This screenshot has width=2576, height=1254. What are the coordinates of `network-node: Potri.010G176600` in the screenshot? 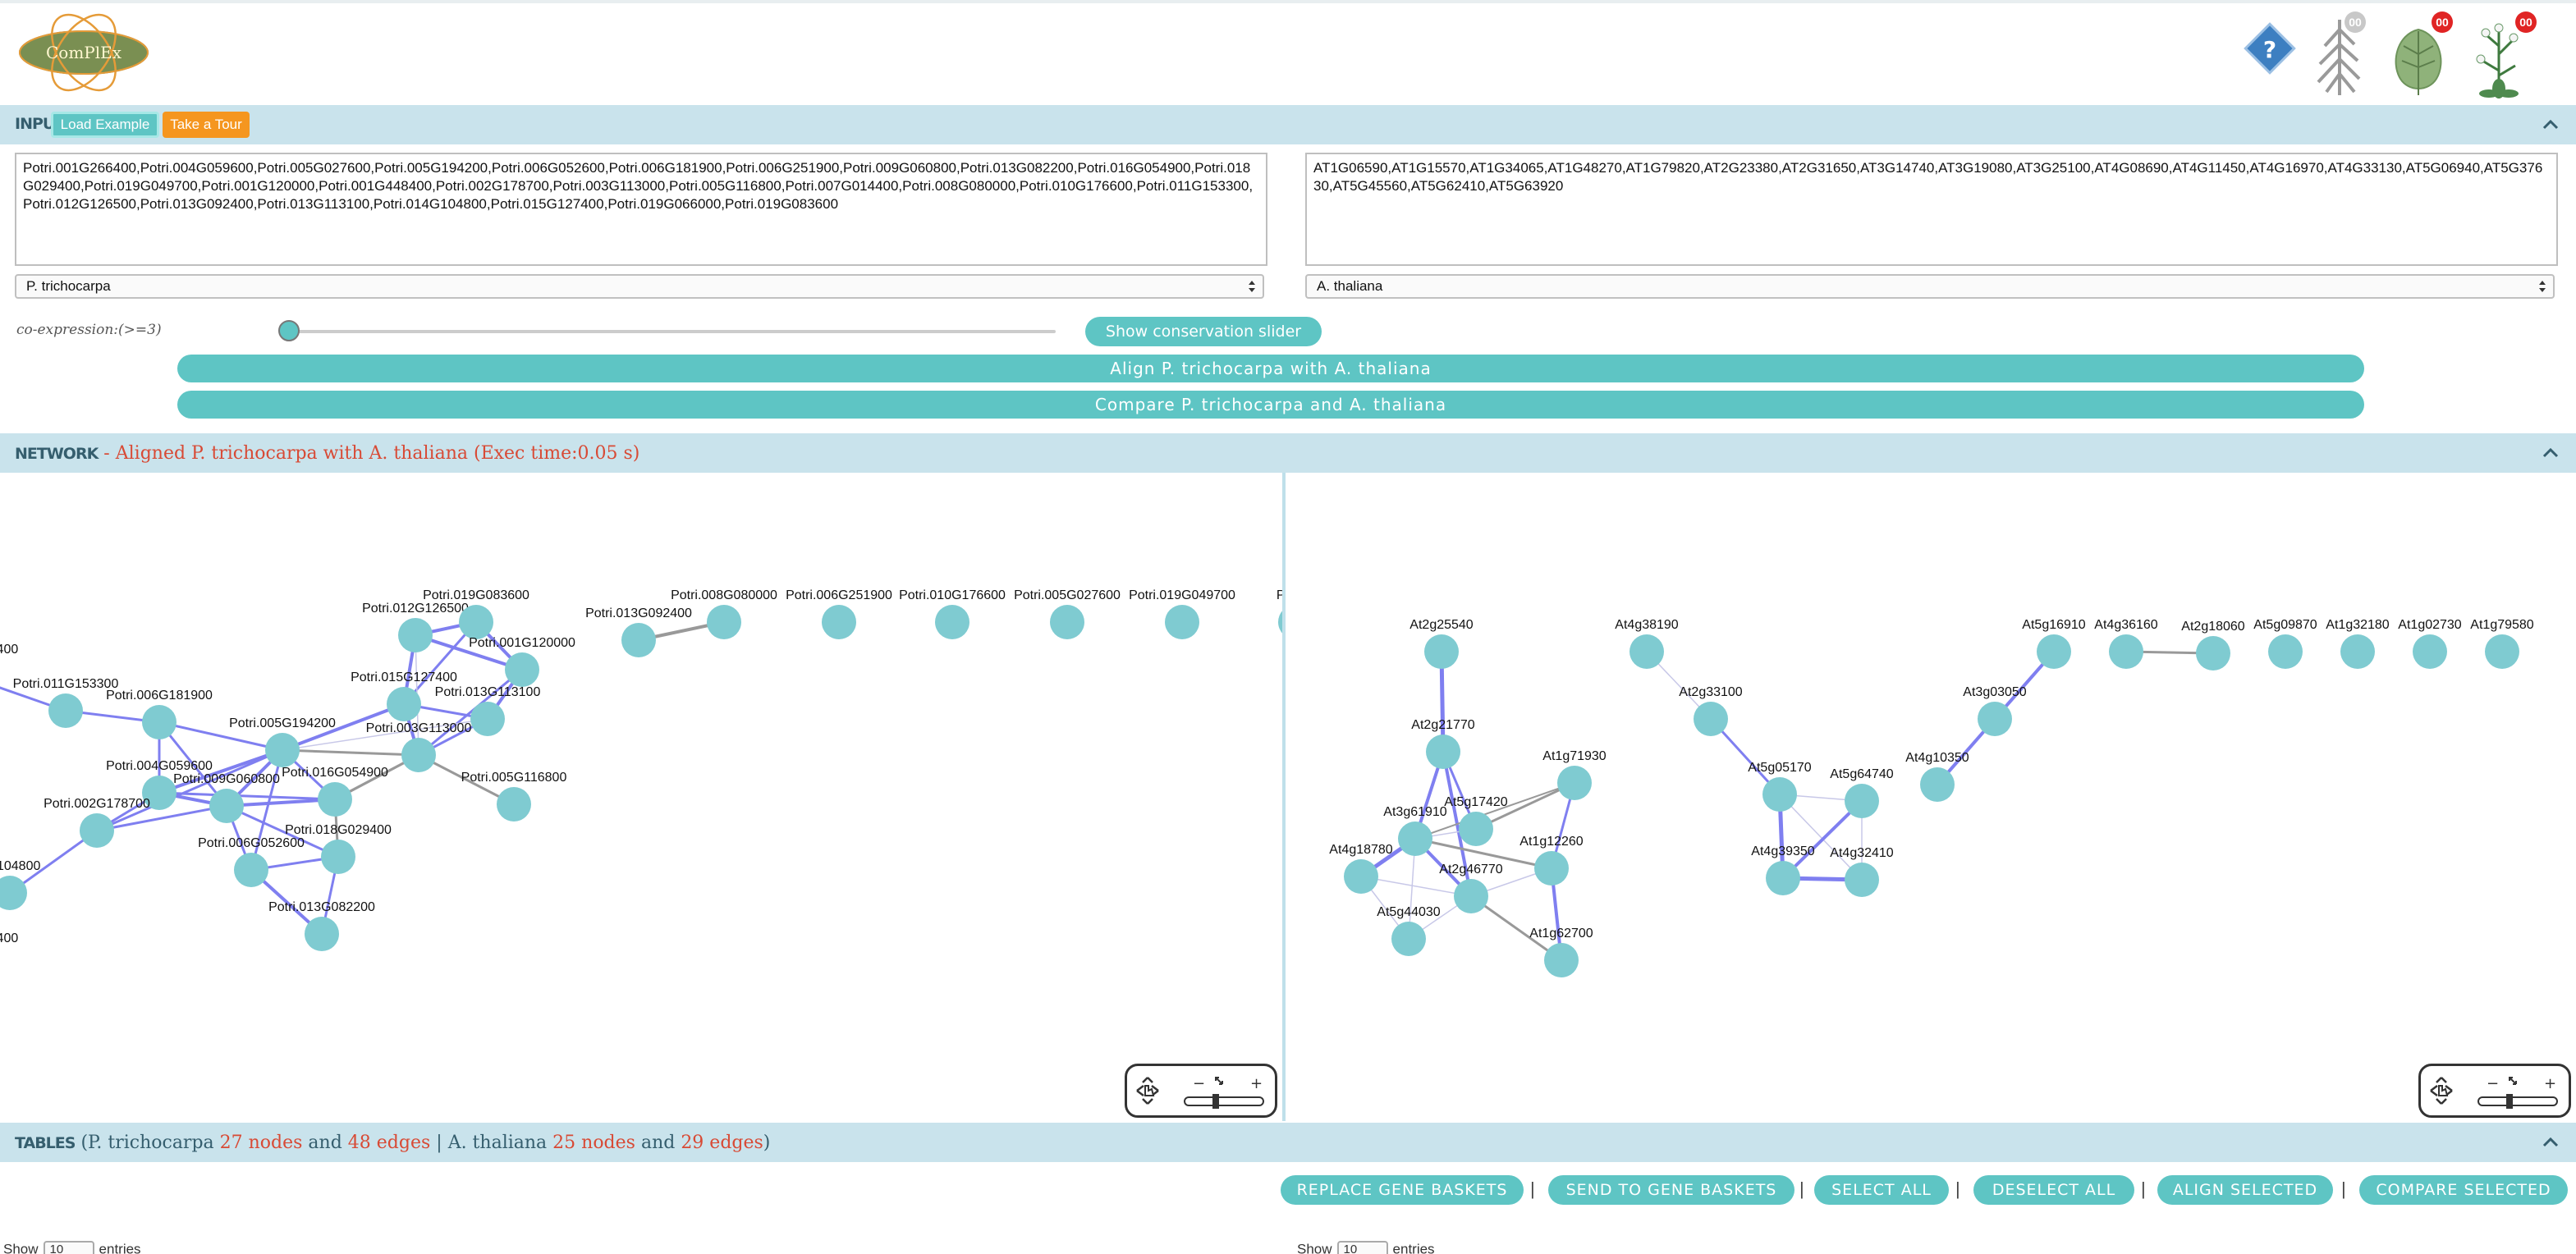 It's located at (952, 613).